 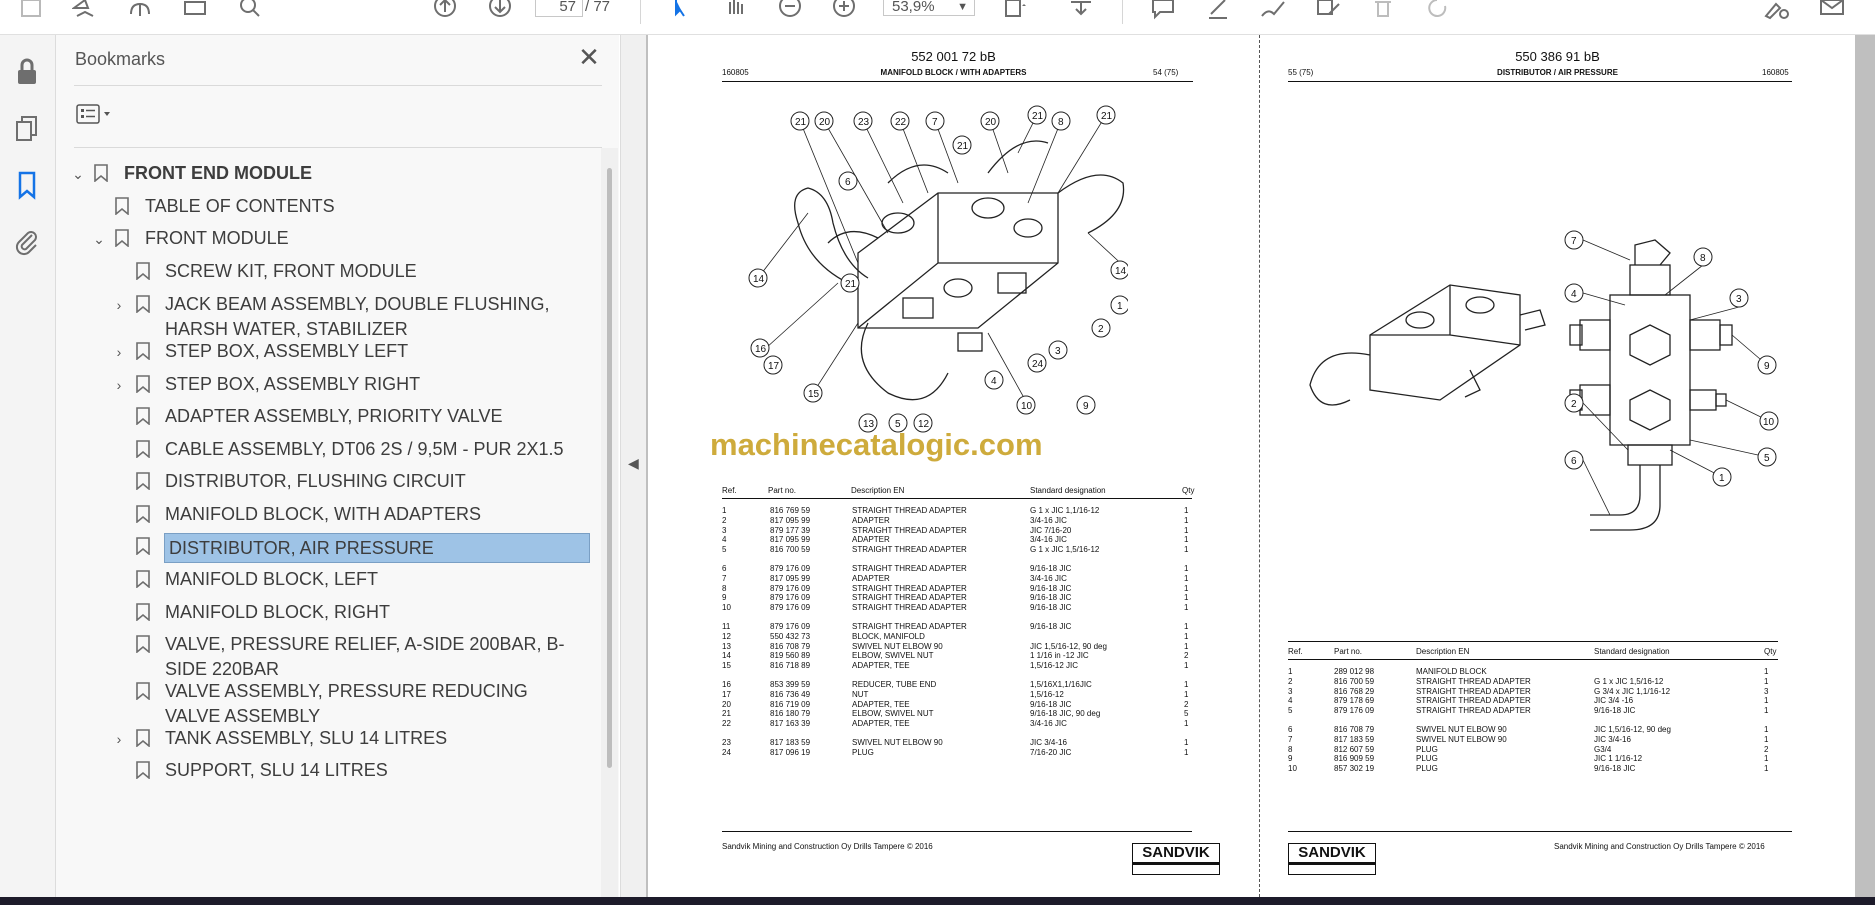 I want to click on svg-text: 10, so click(x=1027, y=406).